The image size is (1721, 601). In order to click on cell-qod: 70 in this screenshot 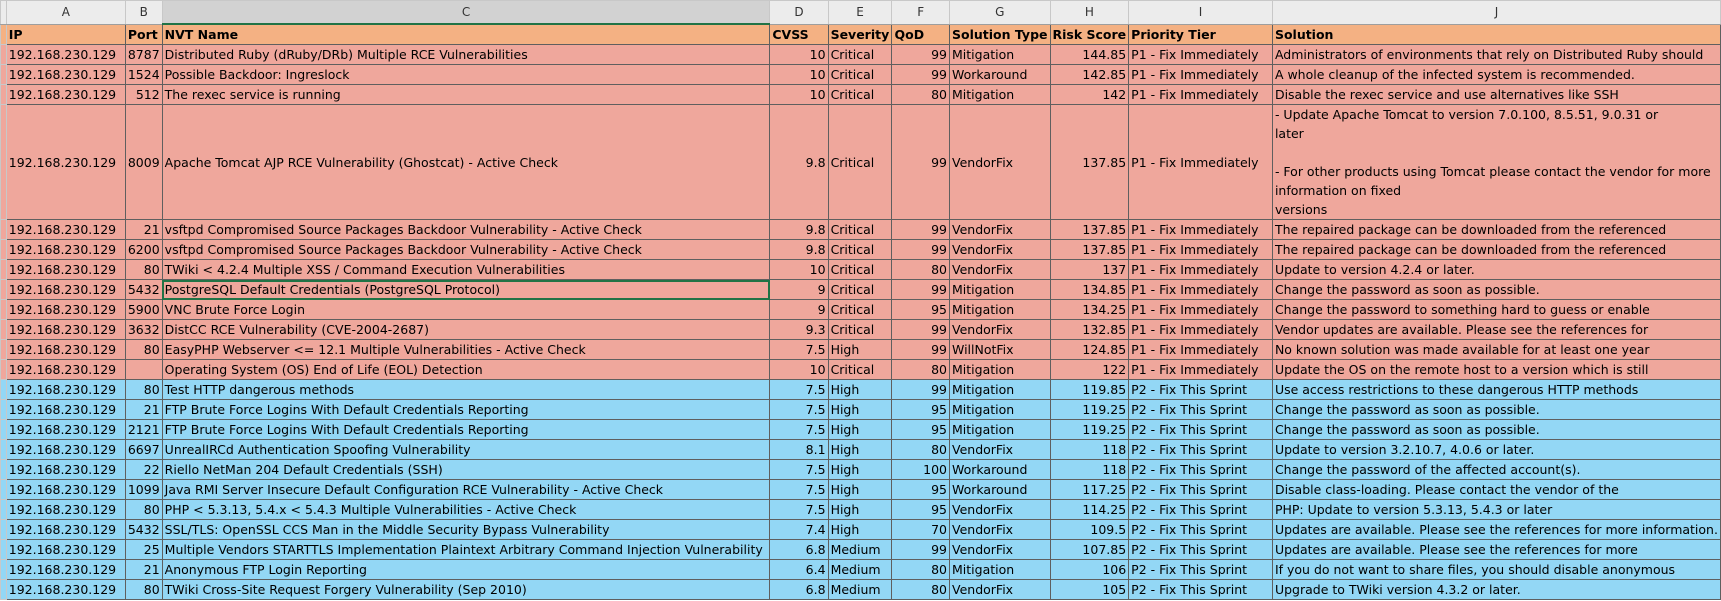, I will do `click(920, 529)`.